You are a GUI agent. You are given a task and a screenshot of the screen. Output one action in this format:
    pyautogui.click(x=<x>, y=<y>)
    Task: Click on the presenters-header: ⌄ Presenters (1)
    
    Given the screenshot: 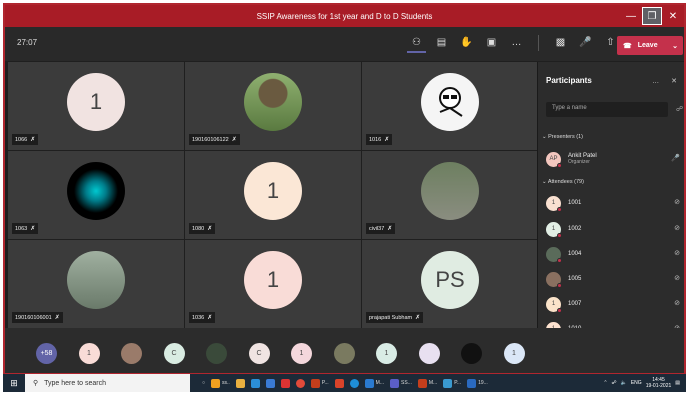 What is the action you would take?
    pyautogui.click(x=562, y=137)
    